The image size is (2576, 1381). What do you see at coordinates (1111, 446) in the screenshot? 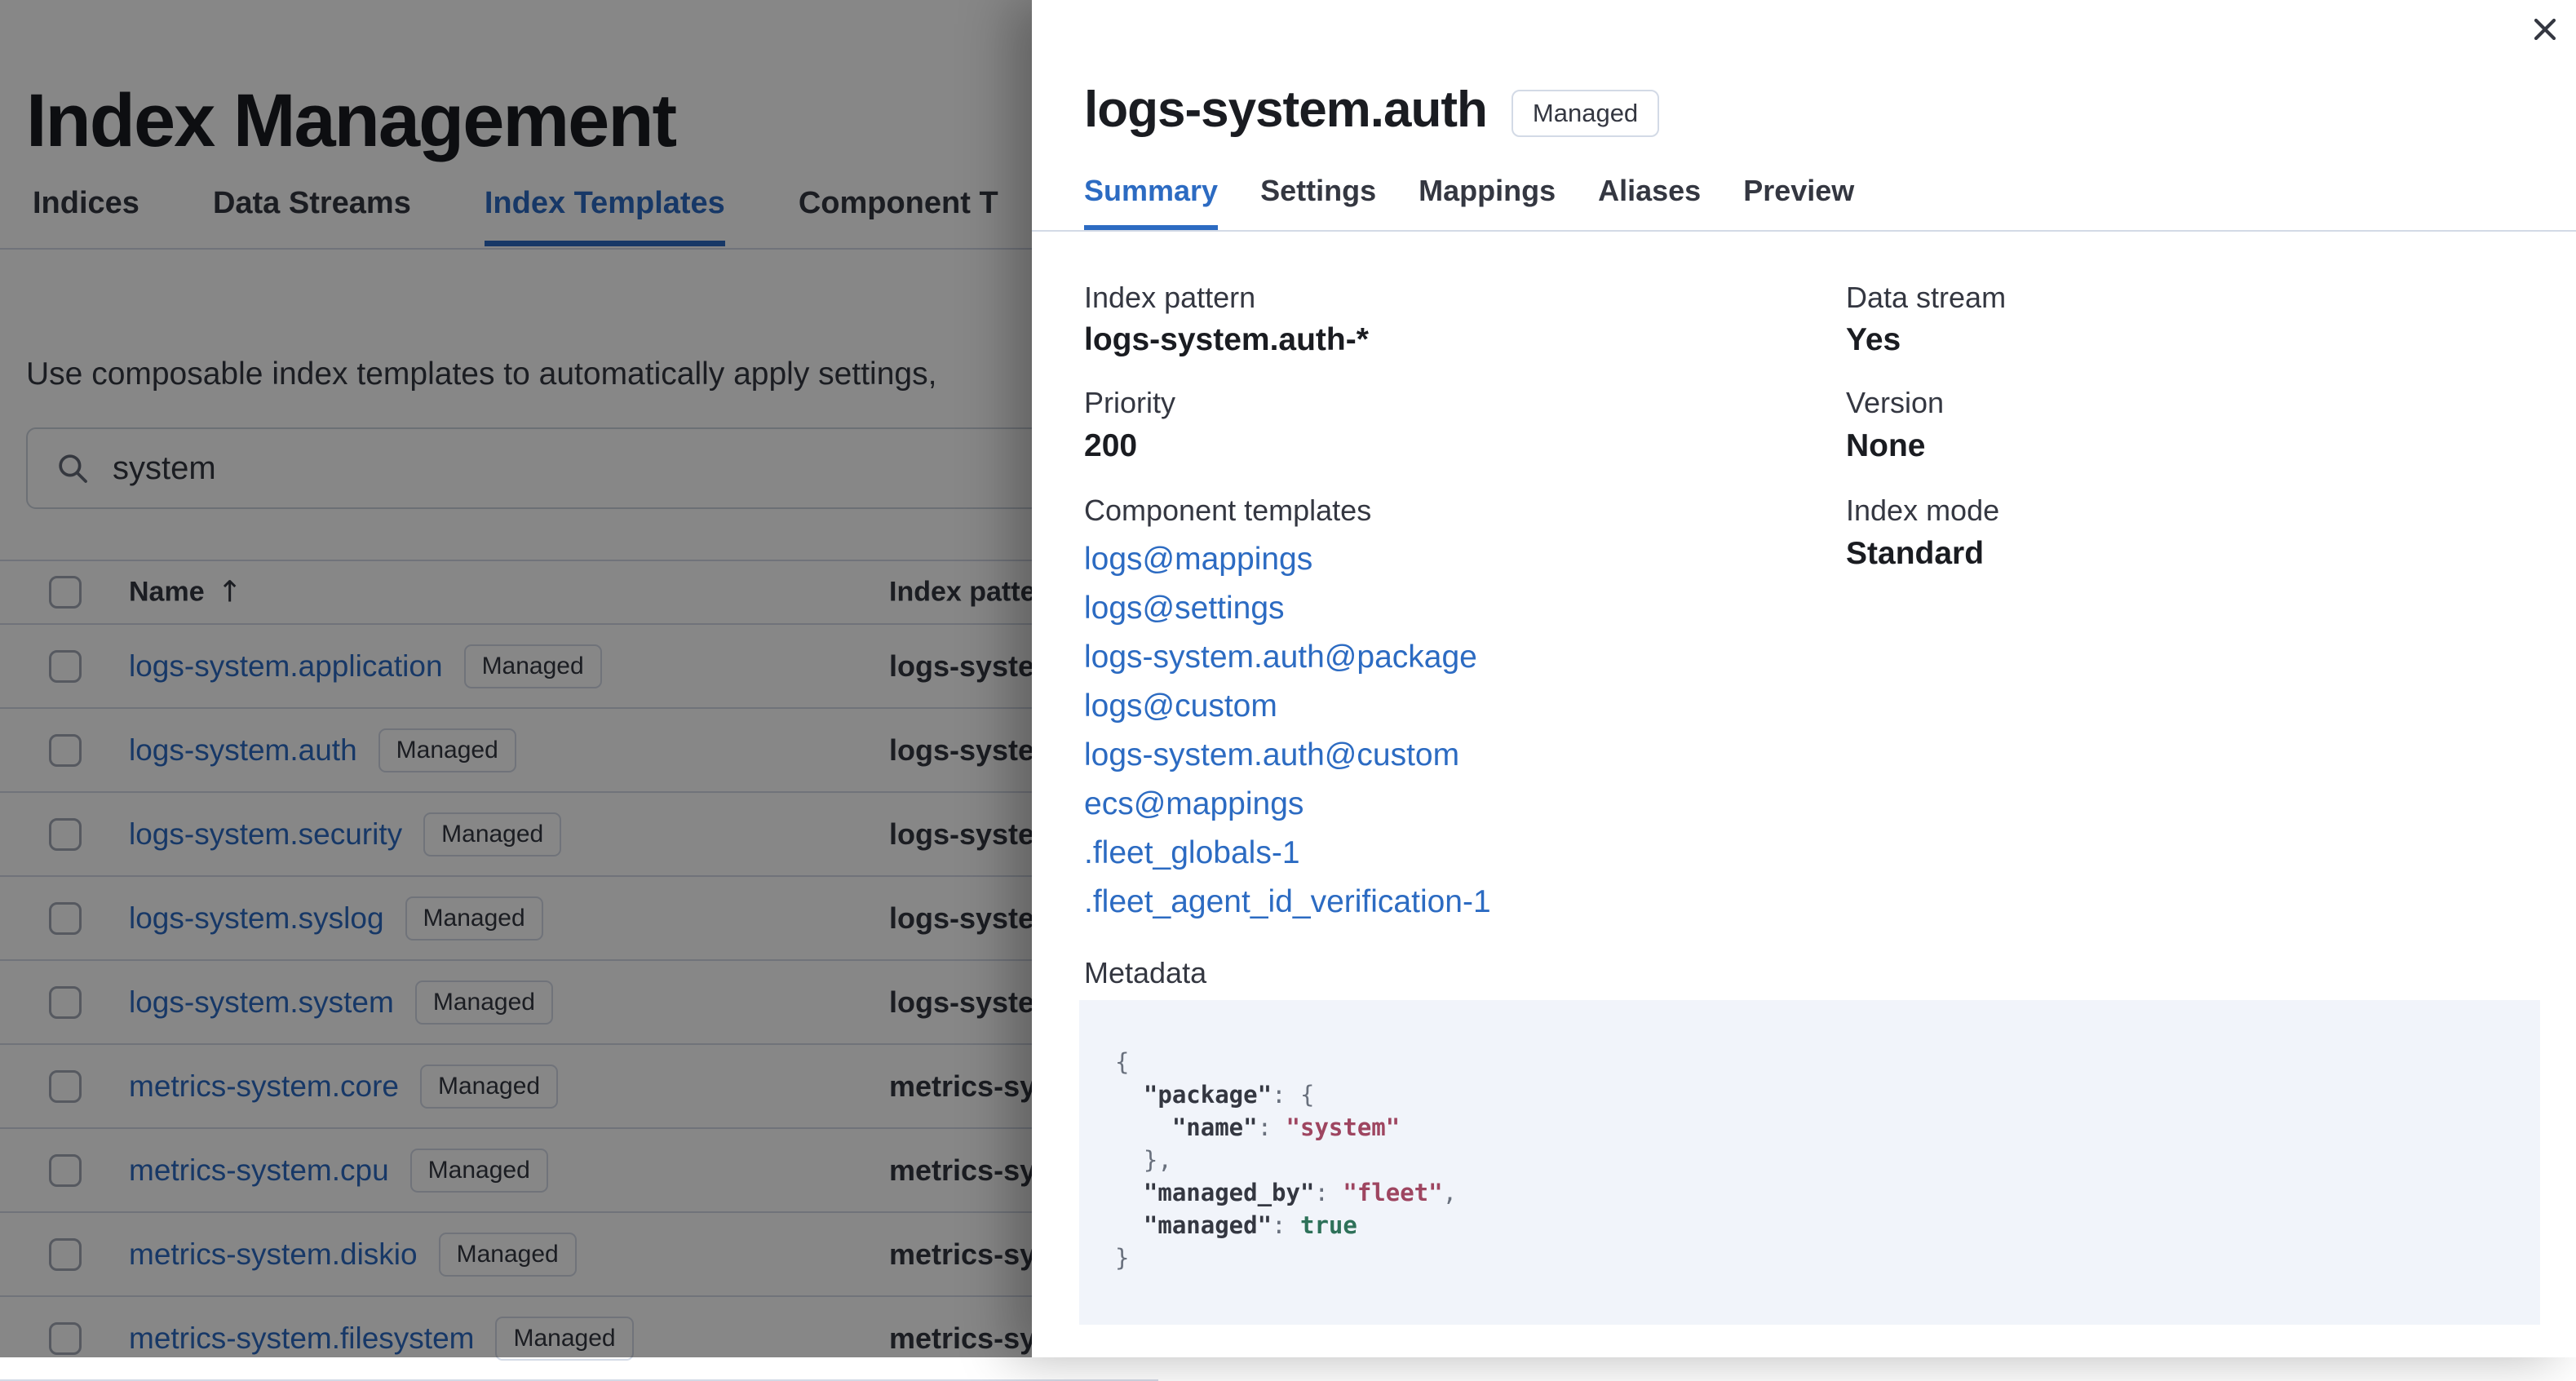
I see `priority-value: 200` at bounding box center [1111, 446].